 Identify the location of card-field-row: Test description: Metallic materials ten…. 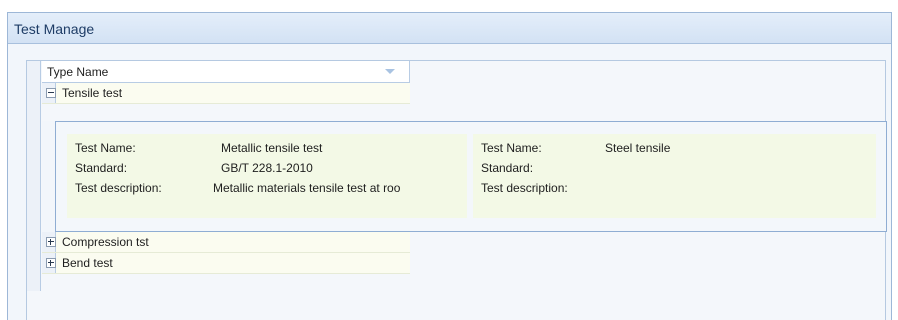
(267, 191).